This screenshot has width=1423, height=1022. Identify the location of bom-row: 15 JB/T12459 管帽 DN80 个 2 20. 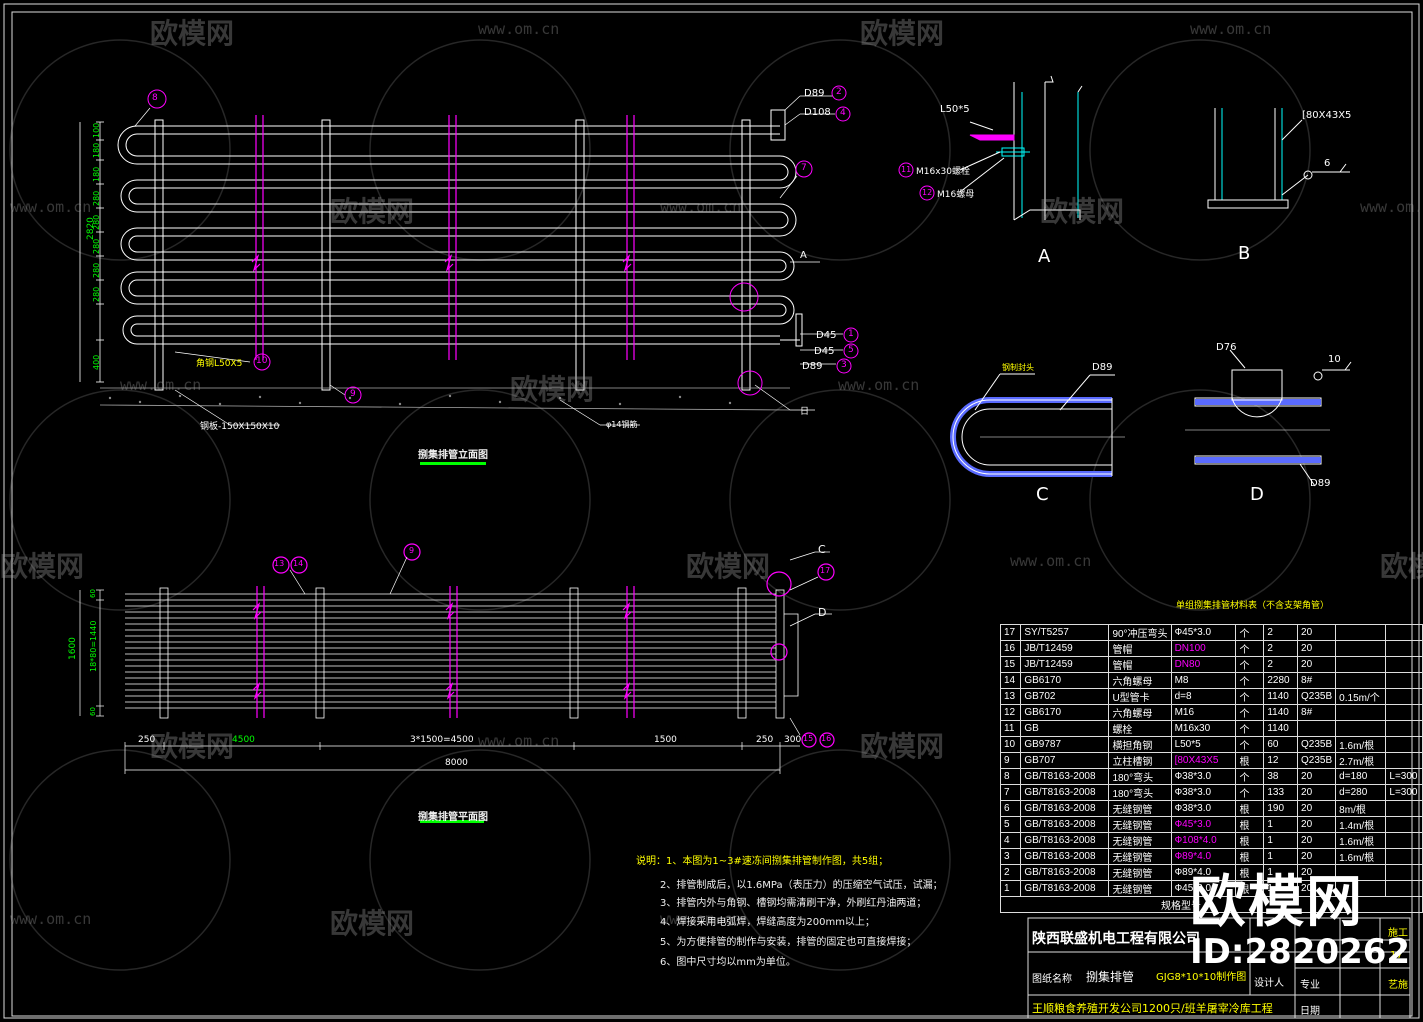
(1211, 664).